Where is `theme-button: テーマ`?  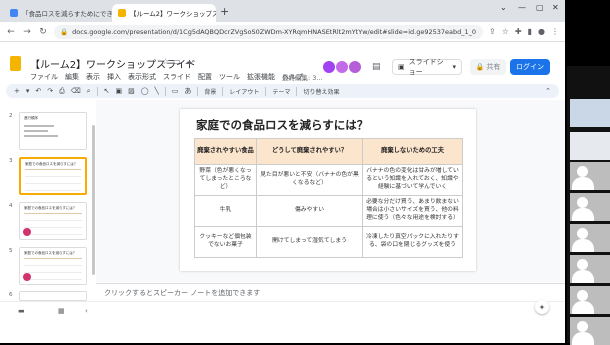
theme-button: テーマ is located at coordinates (281, 91).